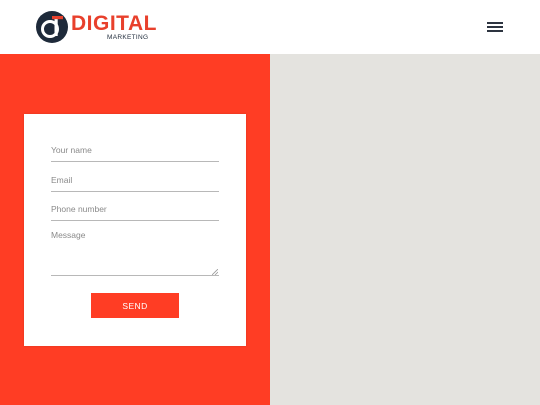 This screenshot has width=540, height=405. What do you see at coordinates (128, 37) in the screenshot?
I see `logo-tagline: MARKETING` at bounding box center [128, 37].